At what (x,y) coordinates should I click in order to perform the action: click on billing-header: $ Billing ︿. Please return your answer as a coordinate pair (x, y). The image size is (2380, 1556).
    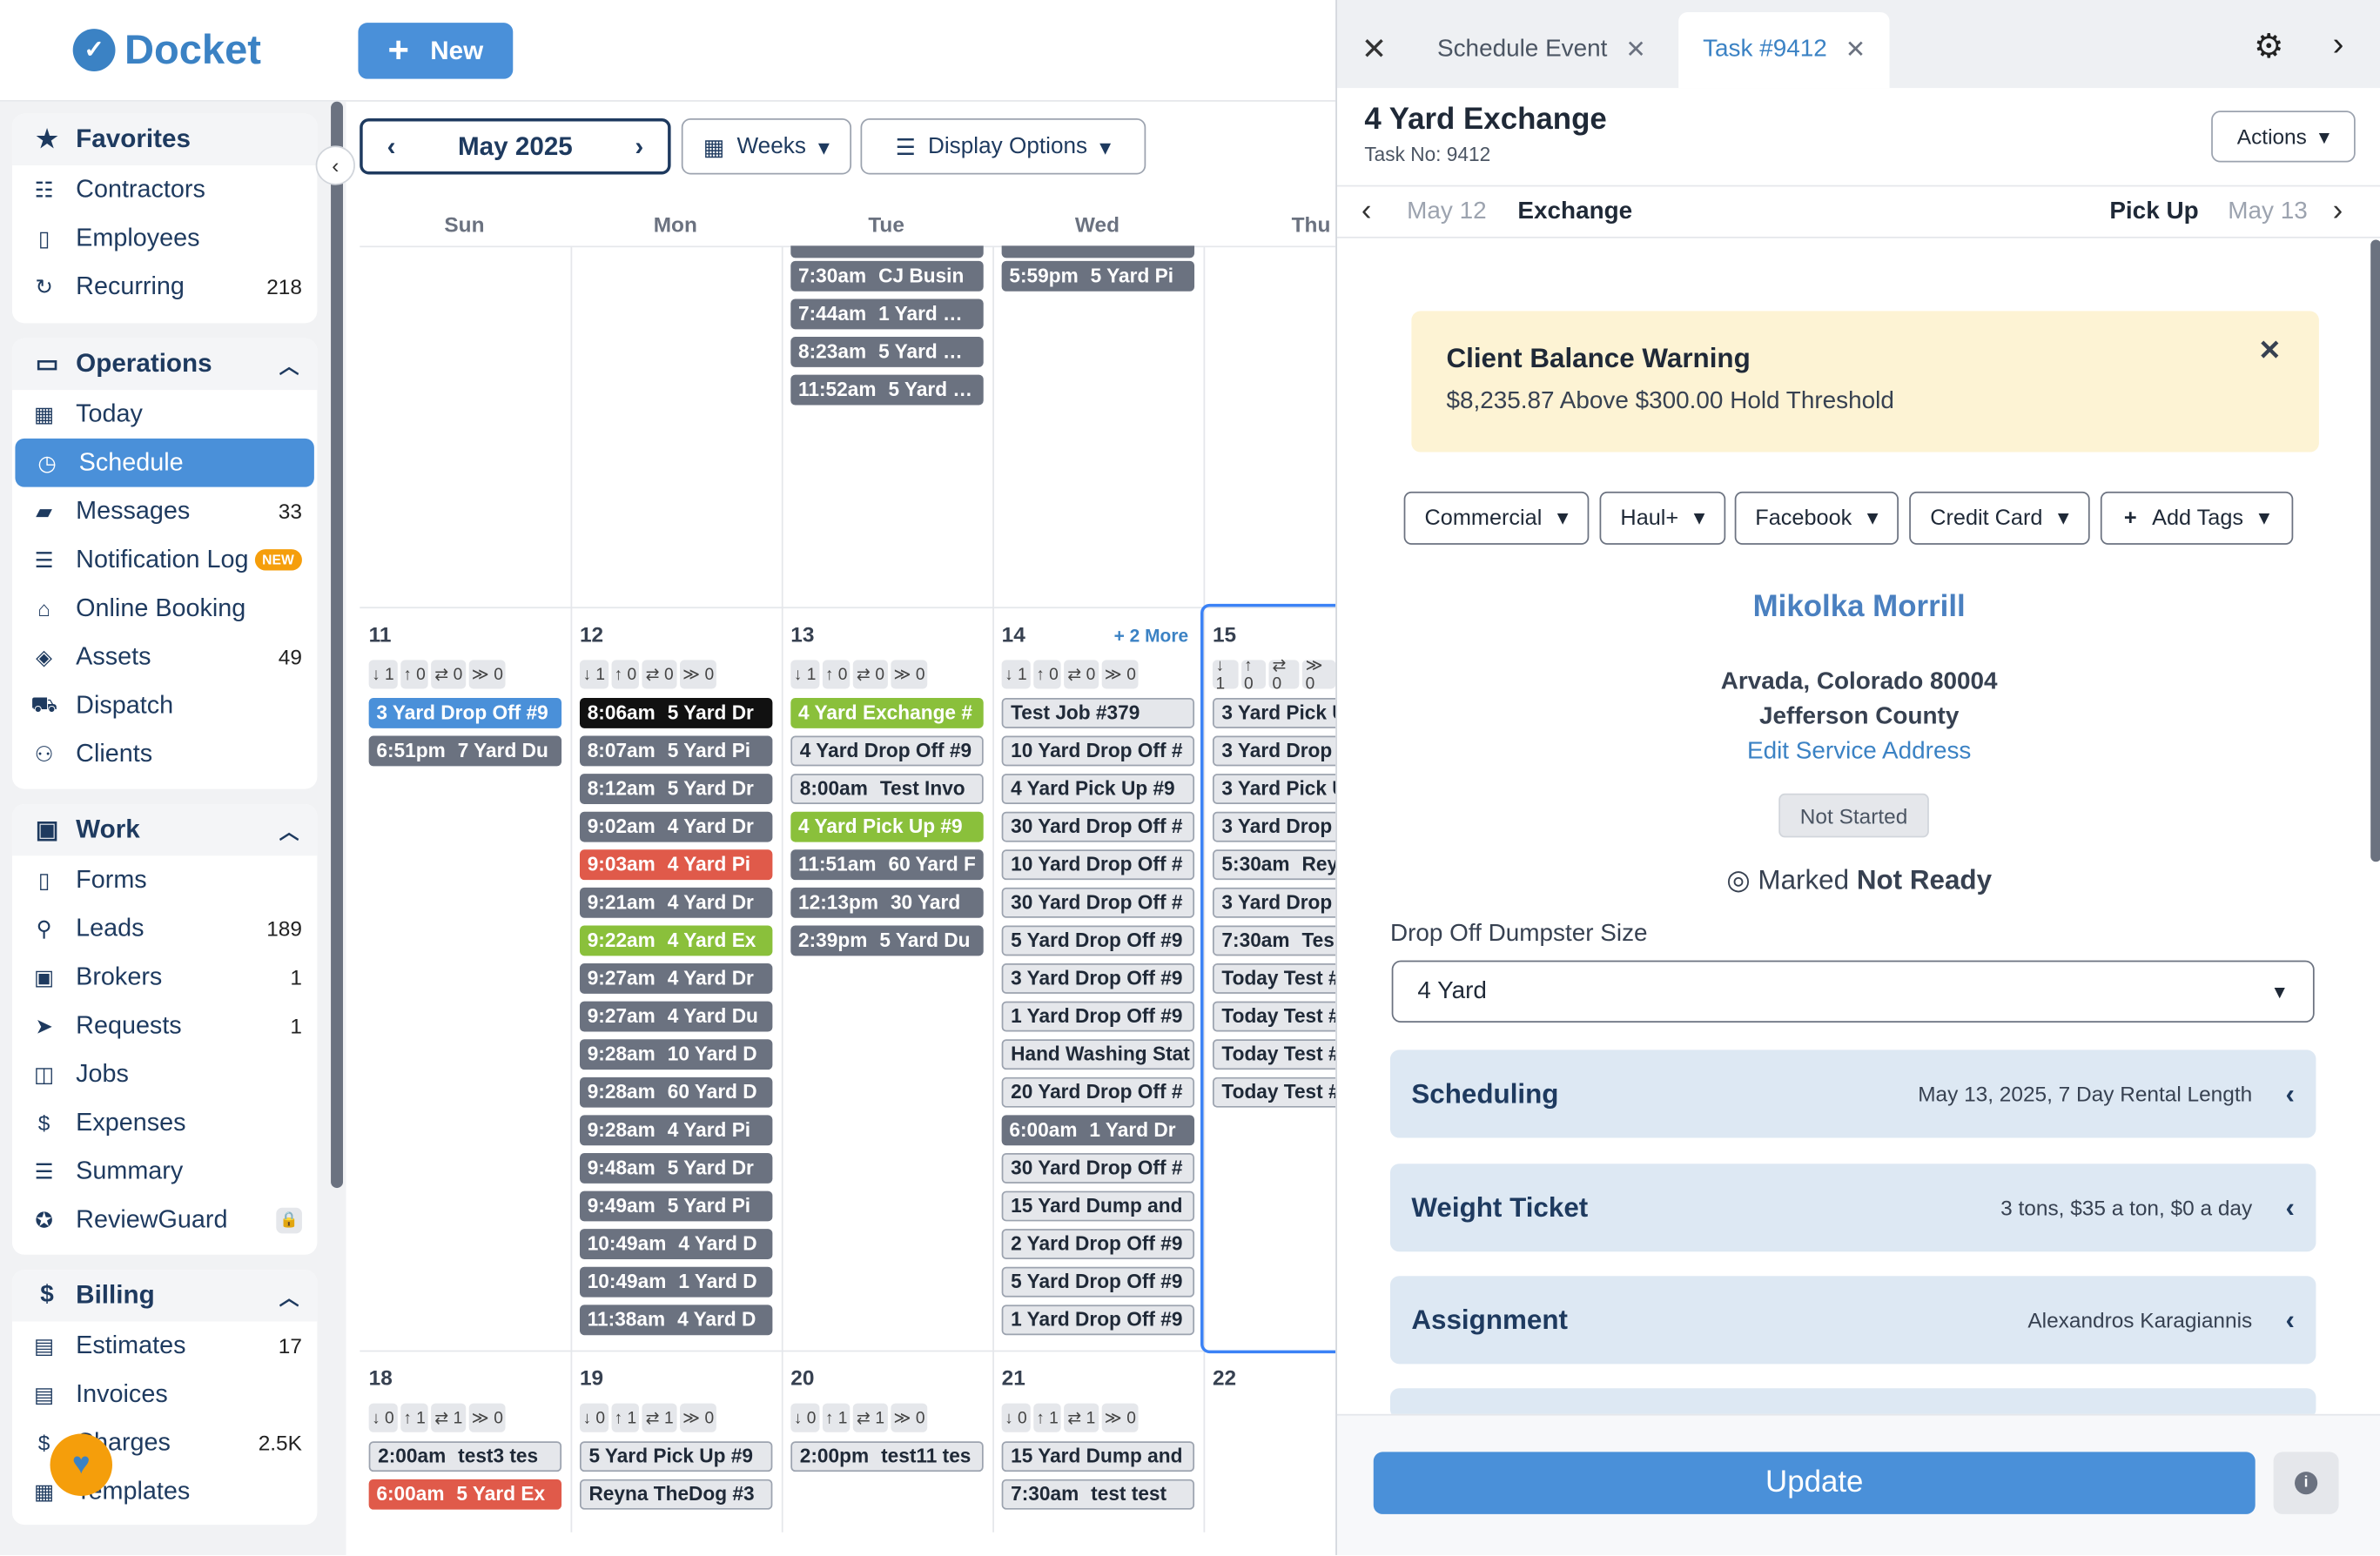
    Looking at the image, I should click on (164, 1296).